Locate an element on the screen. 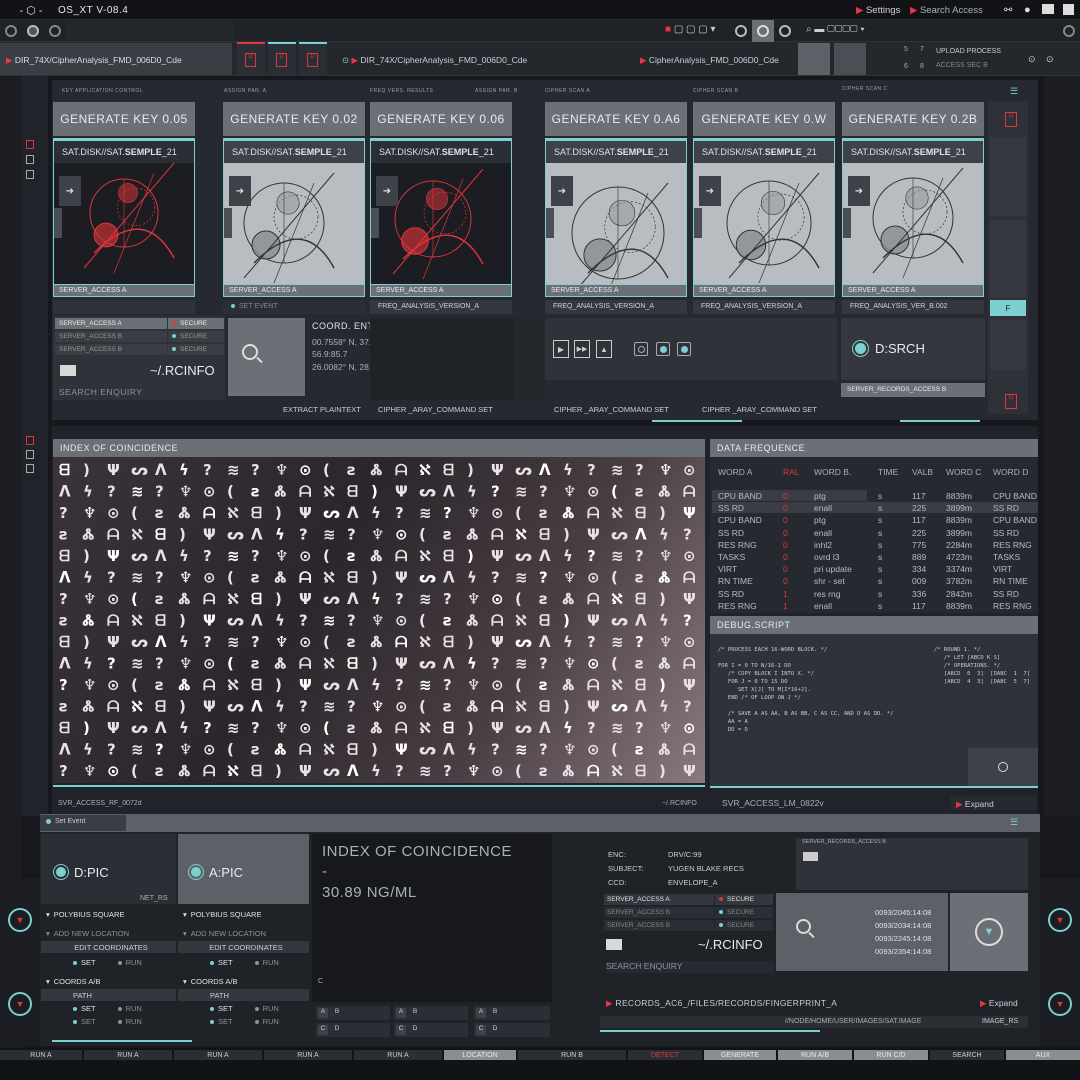 This screenshot has height=1080, width=1080. extract-plaintext: EXTRACT PLAINTEXT is located at coordinates (322, 409).